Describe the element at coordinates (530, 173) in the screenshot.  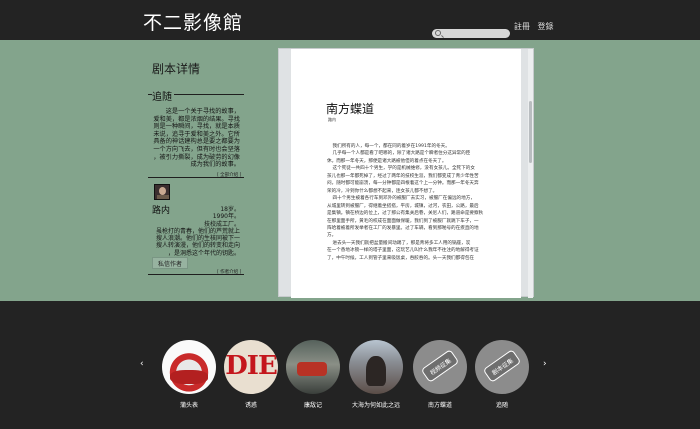
I see `document-scrollbar` at that location.